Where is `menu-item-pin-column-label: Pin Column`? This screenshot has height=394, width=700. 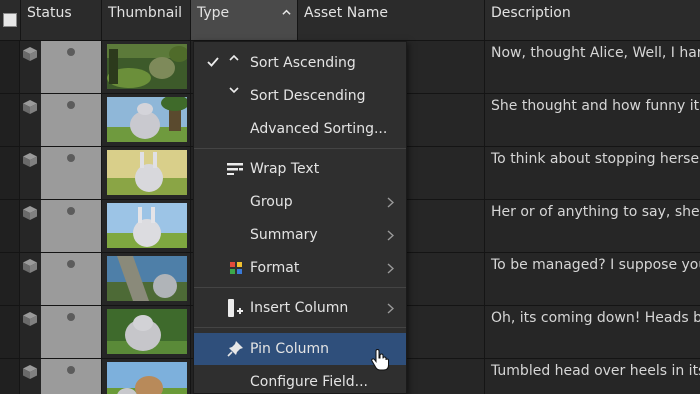 menu-item-pin-column-label: Pin Column is located at coordinates (289, 349).